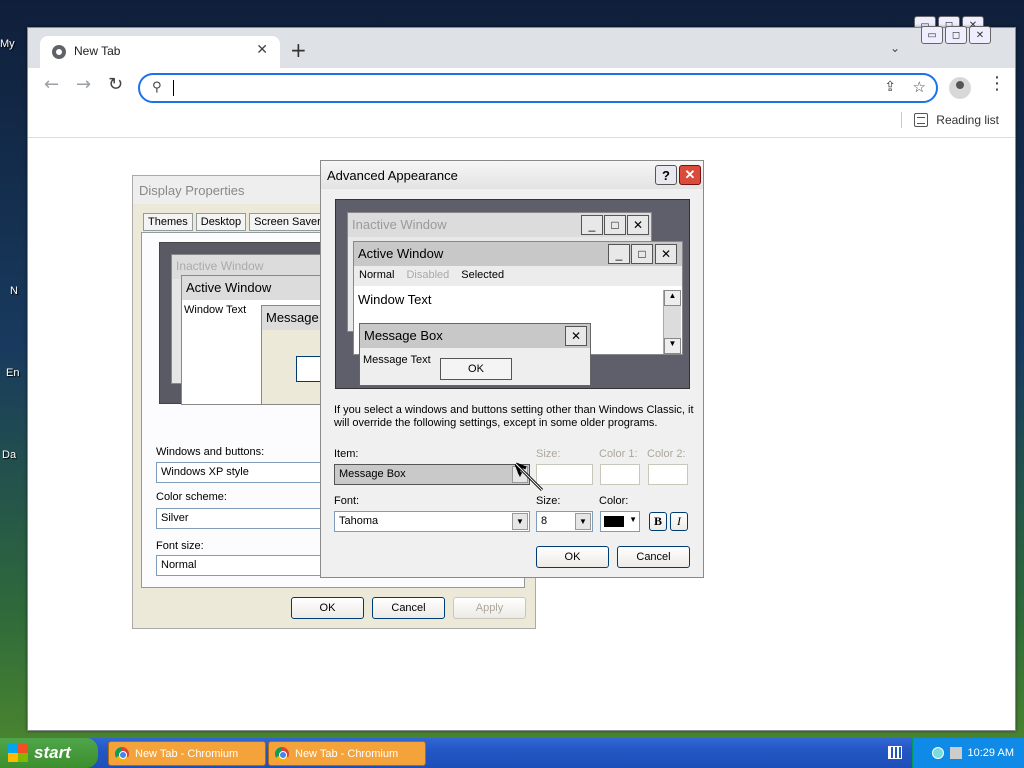 This screenshot has width=1024, height=768. Describe the element at coordinates (241, 472) in the screenshot. I see `windows-buttons-select: Windows XP style` at that location.